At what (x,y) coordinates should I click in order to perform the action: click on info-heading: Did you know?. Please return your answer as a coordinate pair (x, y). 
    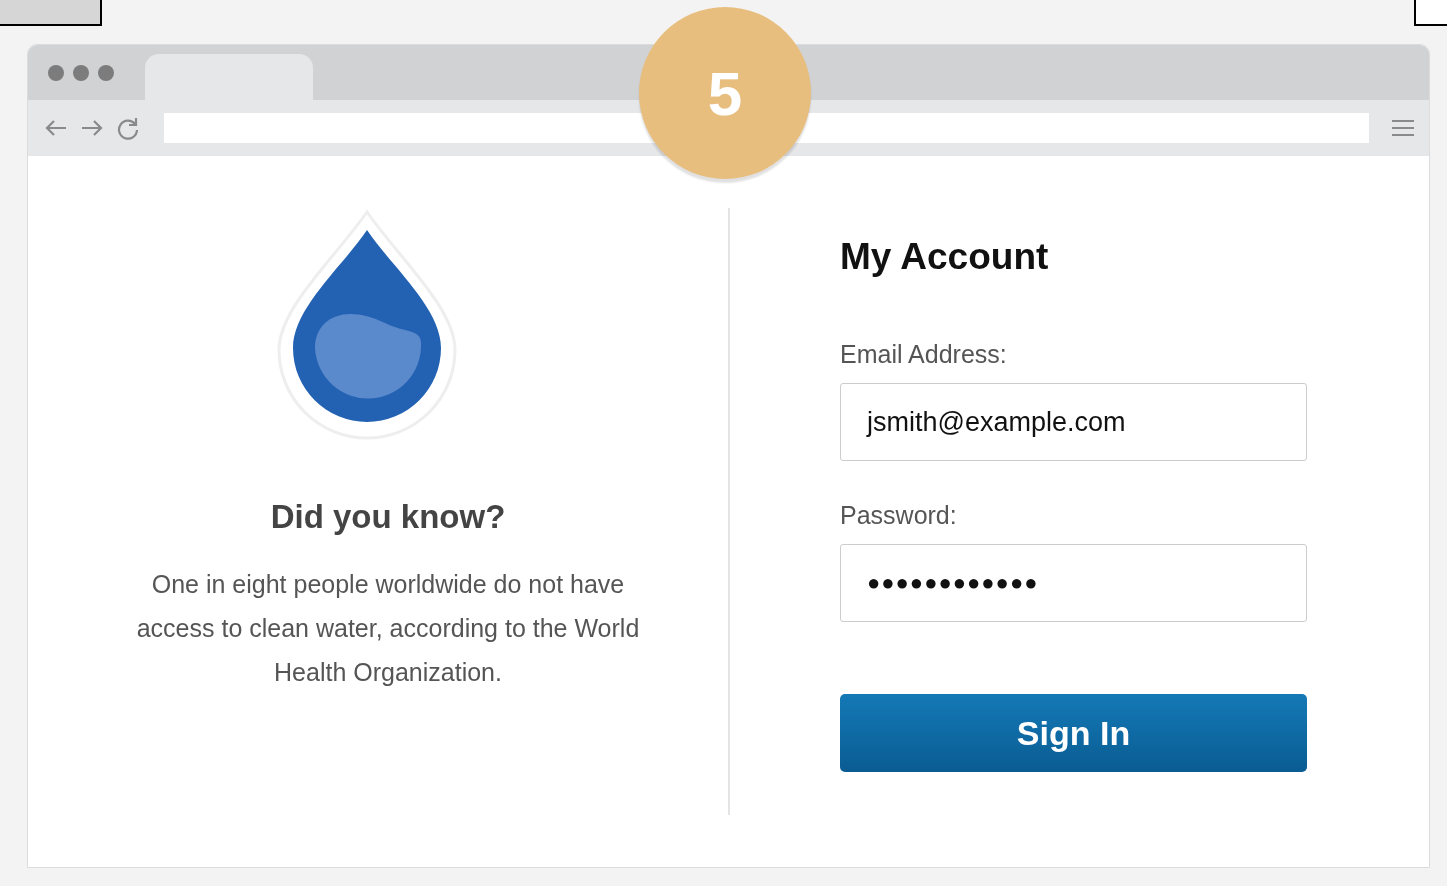
    Looking at the image, I should click on (388, 517).